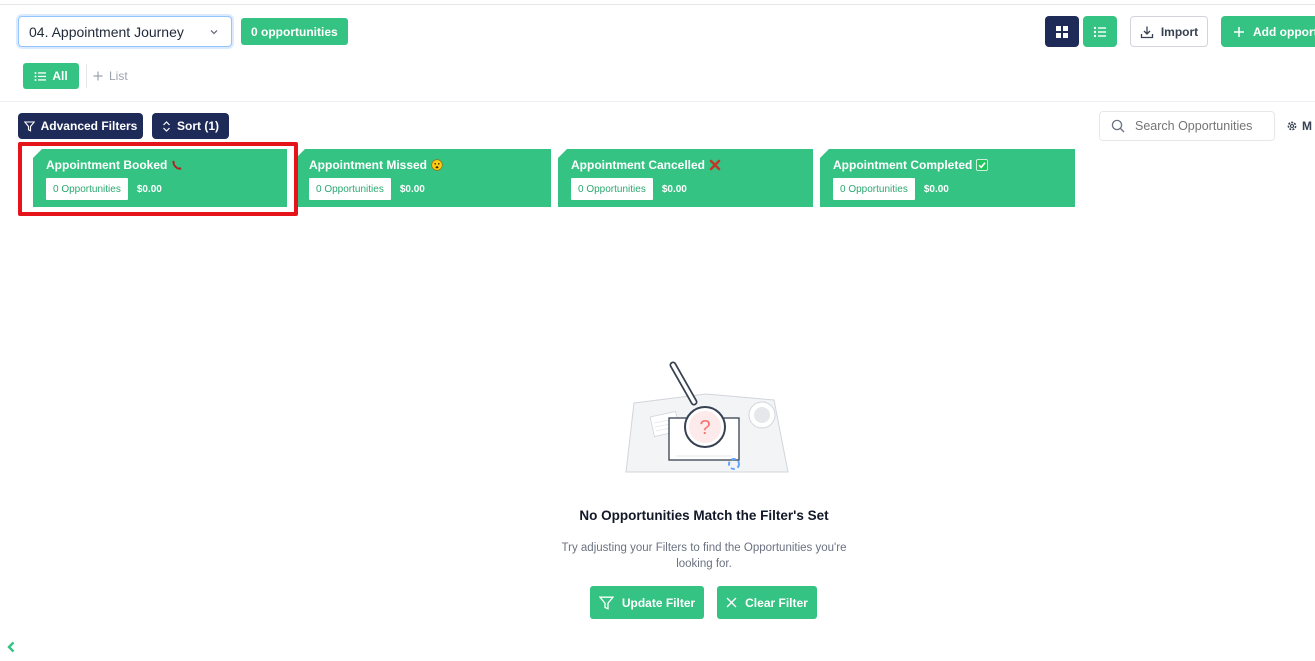  Describe the element at coordinates (214, 32) in the screenshot. I see `chevron-down-icon` at that location.